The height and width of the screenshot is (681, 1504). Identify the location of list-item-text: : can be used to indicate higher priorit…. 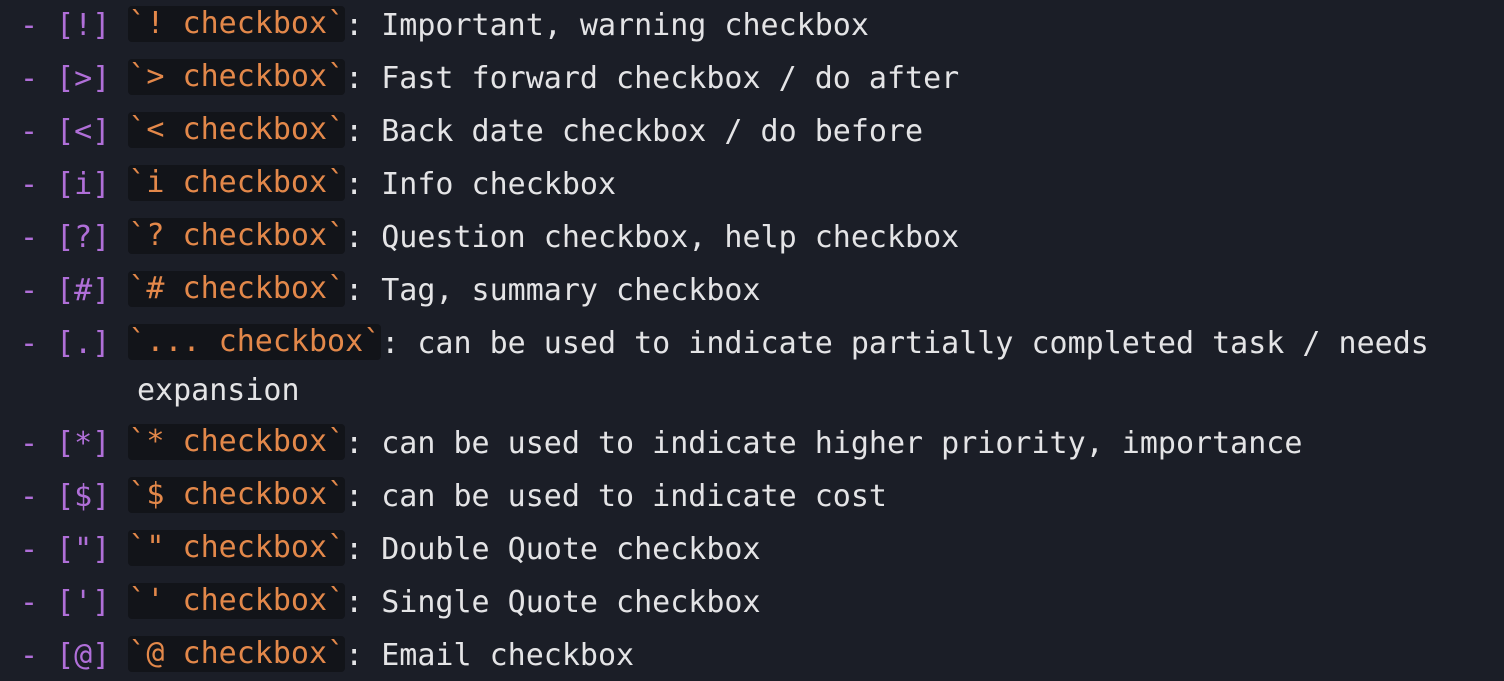
(824, 443).